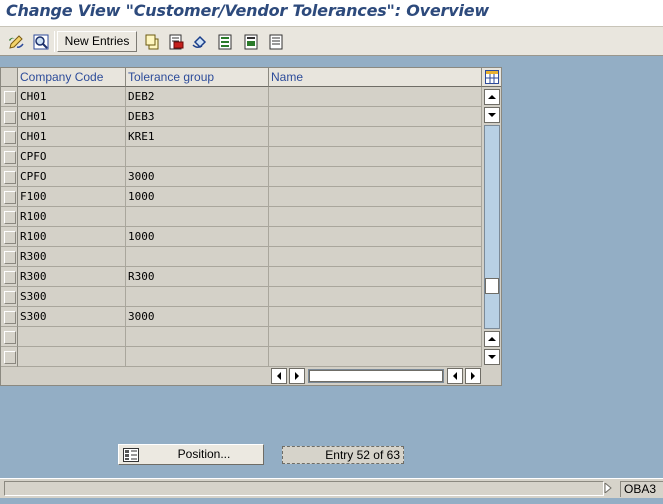 This screenshot has width=663, height=504. I want to click on select-all-icon, so click(225, 41).